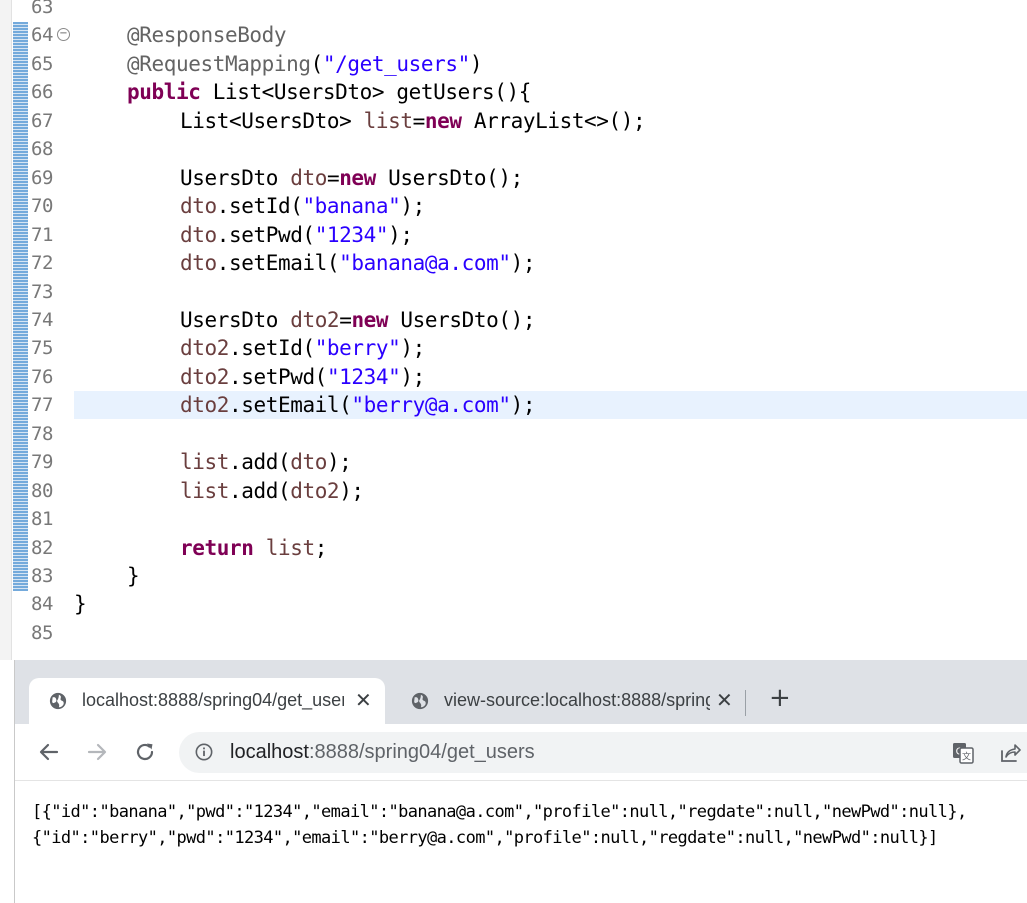 The height and width of the screenshot is (903, 1027). I want to click on code-line: 65 @RequestMapping("/get_users"), so click(513, 64).